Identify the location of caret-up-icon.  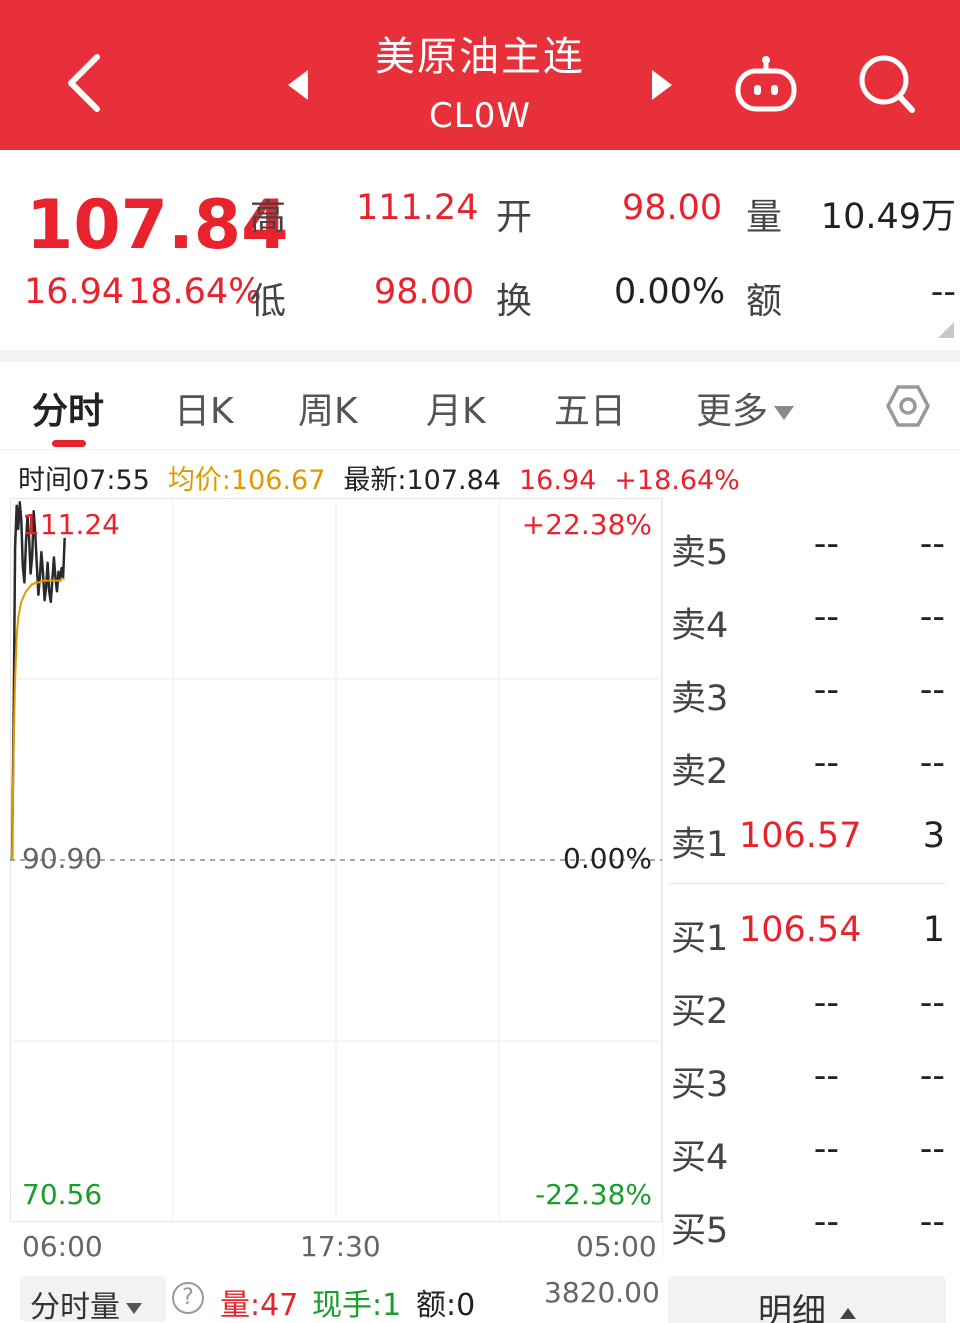
(848, 1313).